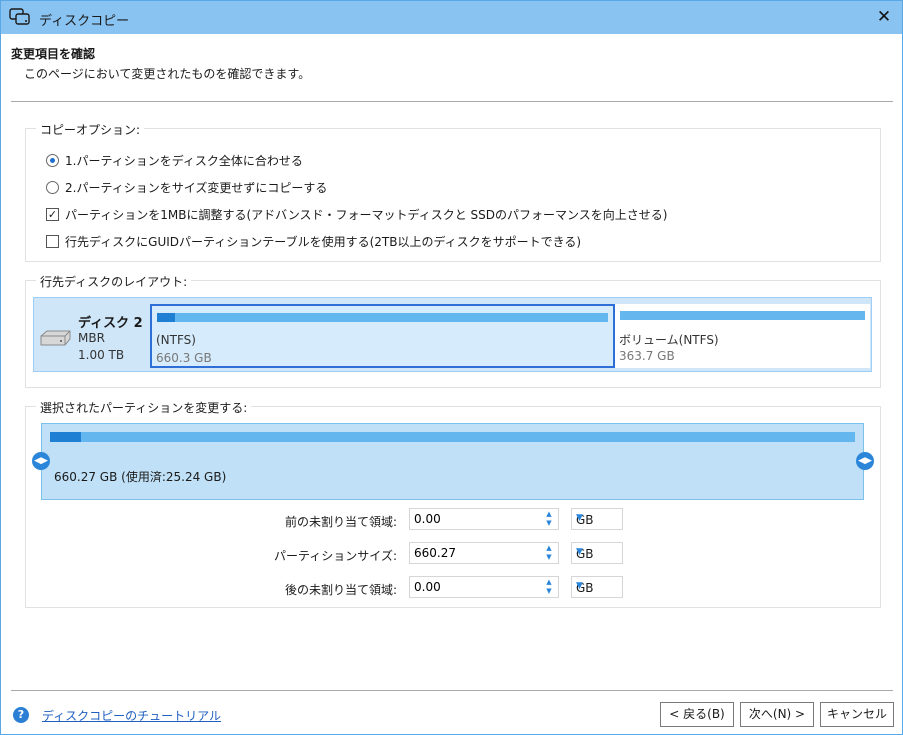 The image size is (903, 735). Describe the element at coordinates (184, 358) in the screenshot. I see `partition-size: 660.3 GB` at that location.